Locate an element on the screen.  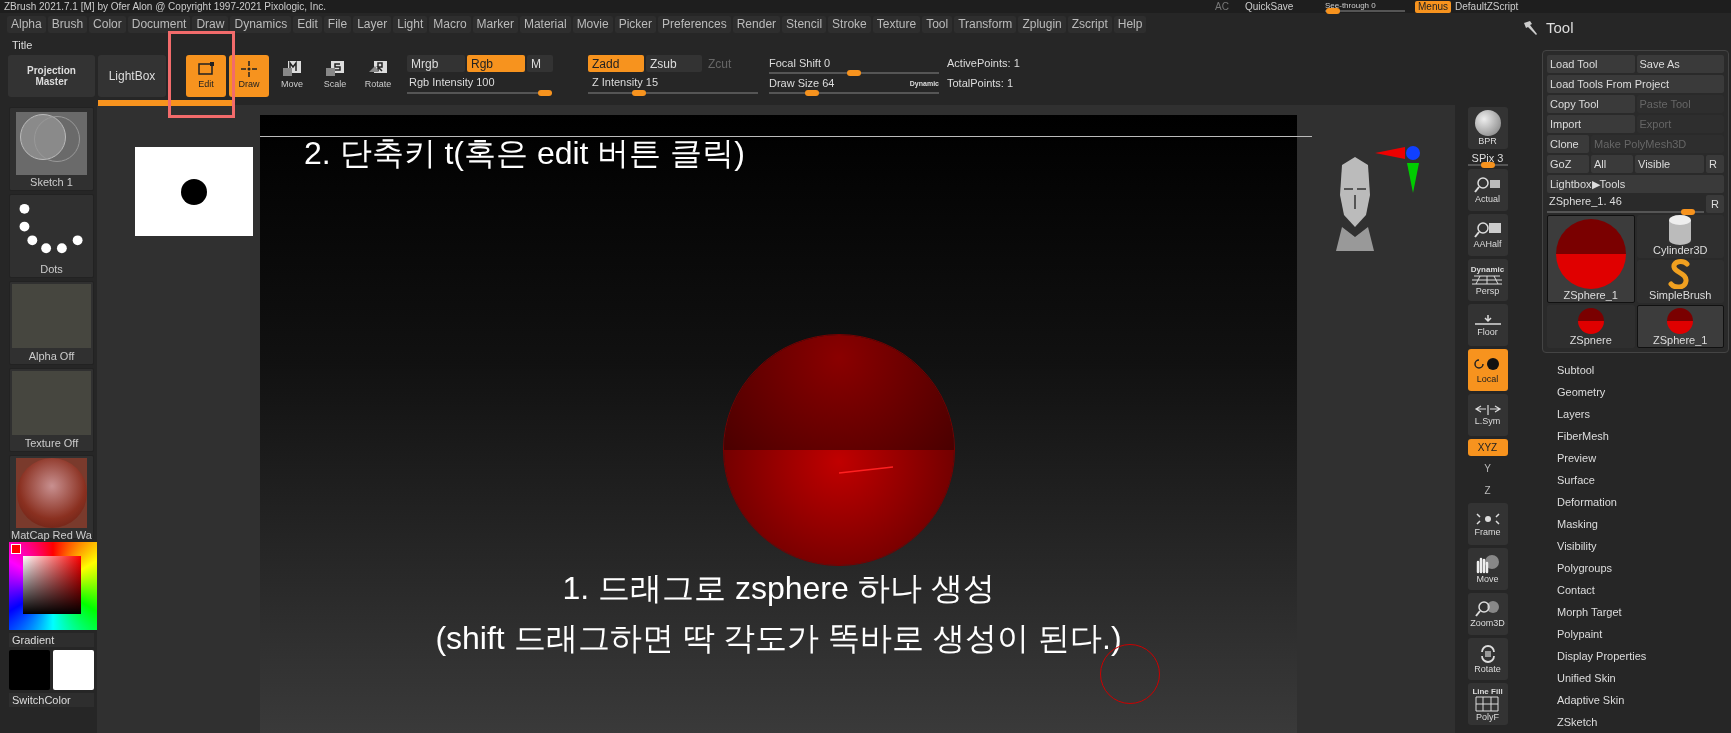
shelf-button: L.Sym is located at coordinates (1487, 415).